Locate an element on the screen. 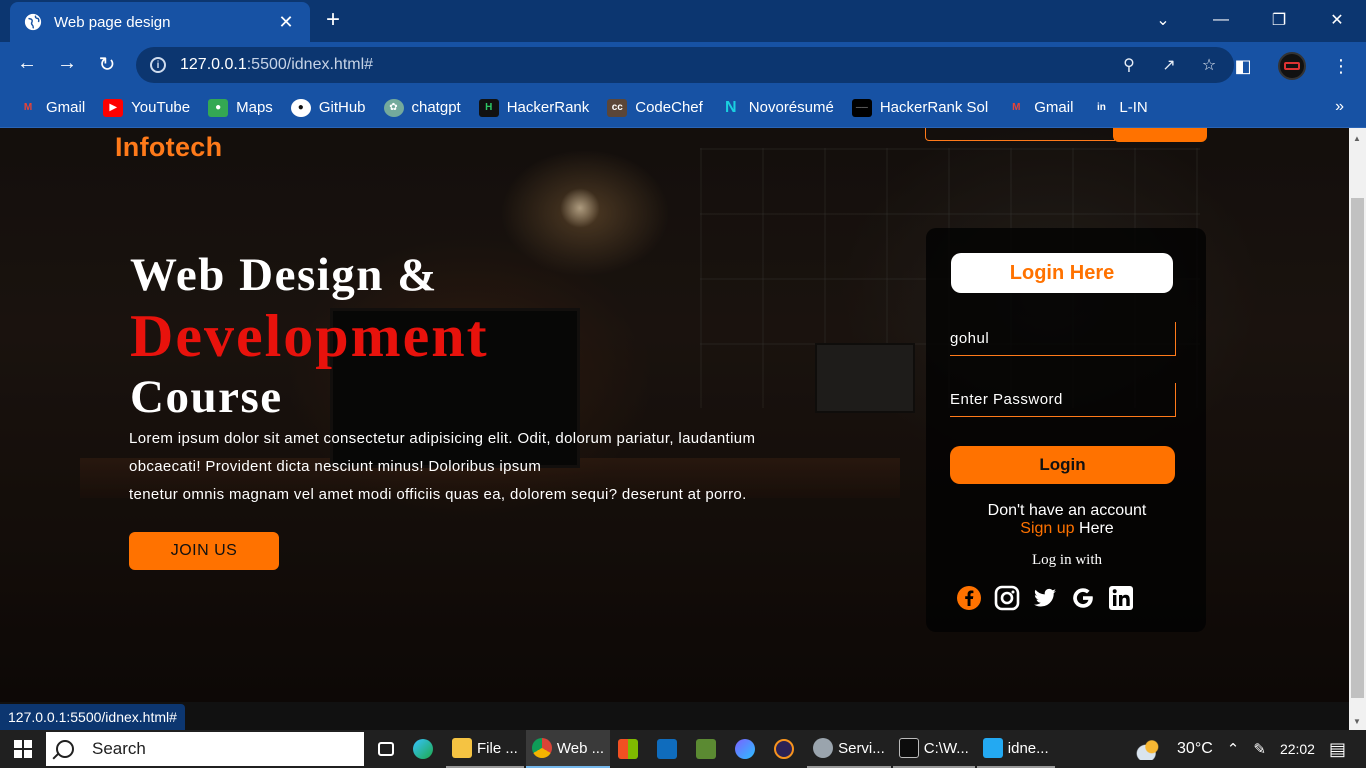 The height and width of the screenshot is (768, 1366). bookmark-linkedin: in L-IN is located at coordinates (1119, 108).